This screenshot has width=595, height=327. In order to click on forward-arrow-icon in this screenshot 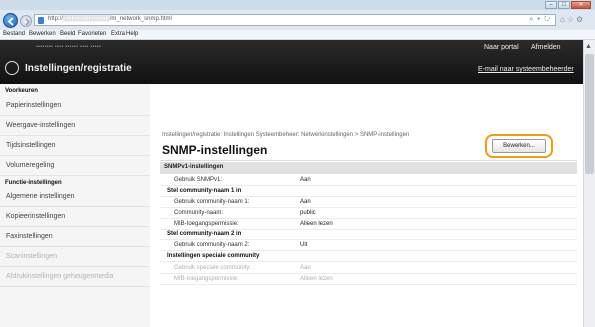, I will do `click(27, 22)`.